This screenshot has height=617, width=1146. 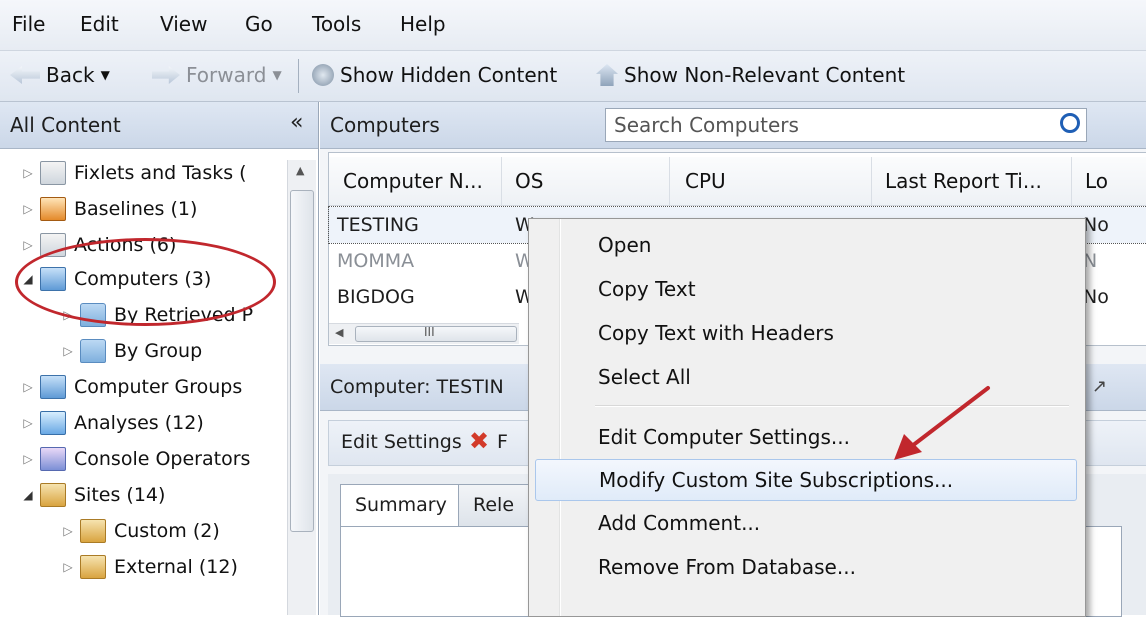 I want to click on search-placeholder: Search Computers, so click(x=706, y=125).